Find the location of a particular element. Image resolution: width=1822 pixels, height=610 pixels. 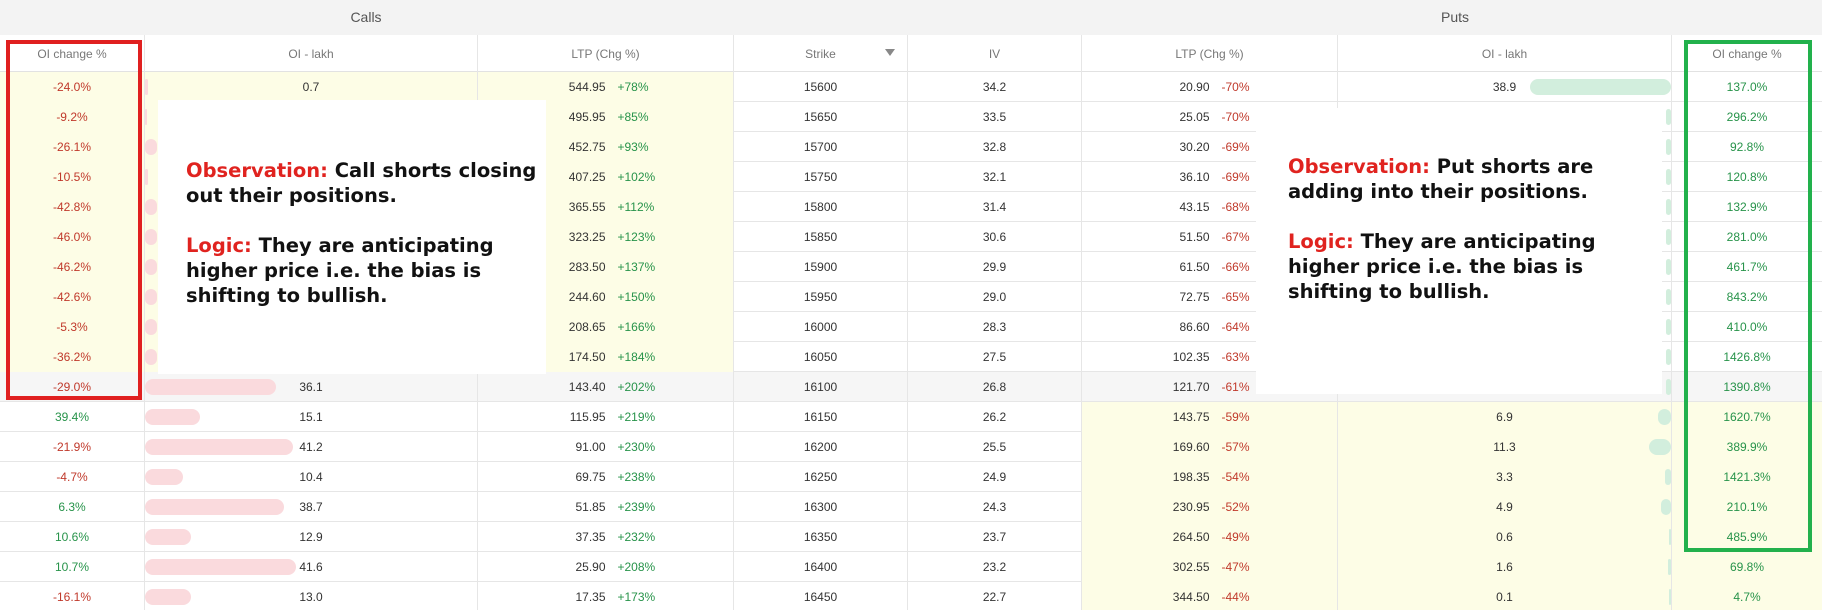

put-ltp-value: 121.70 is located at coordinates (1191, 387).